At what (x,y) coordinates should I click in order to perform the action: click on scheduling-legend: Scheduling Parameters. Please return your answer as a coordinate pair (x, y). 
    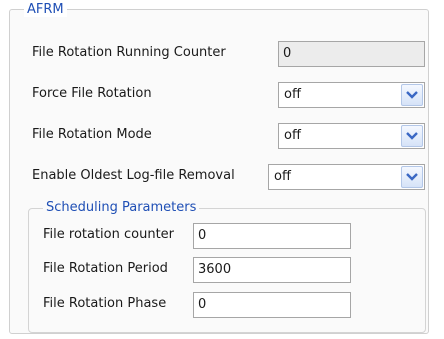
    Looking at the image, I should click on (121, 207).